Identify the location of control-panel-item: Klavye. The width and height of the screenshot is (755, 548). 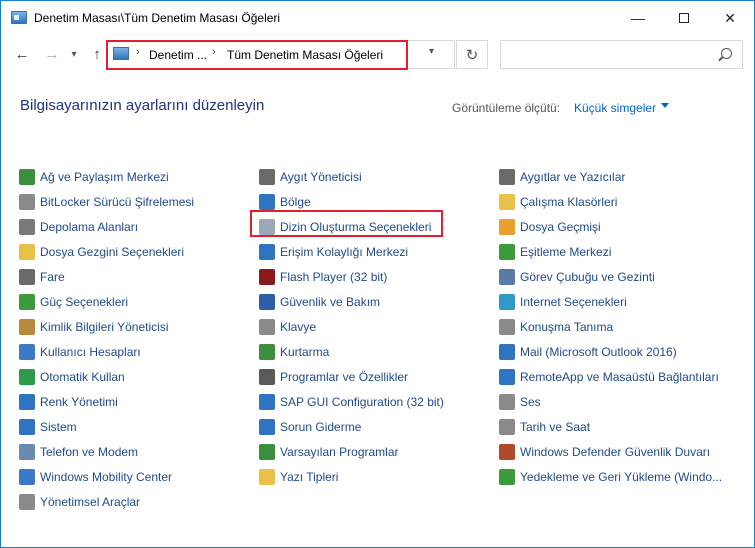
(351, 326).